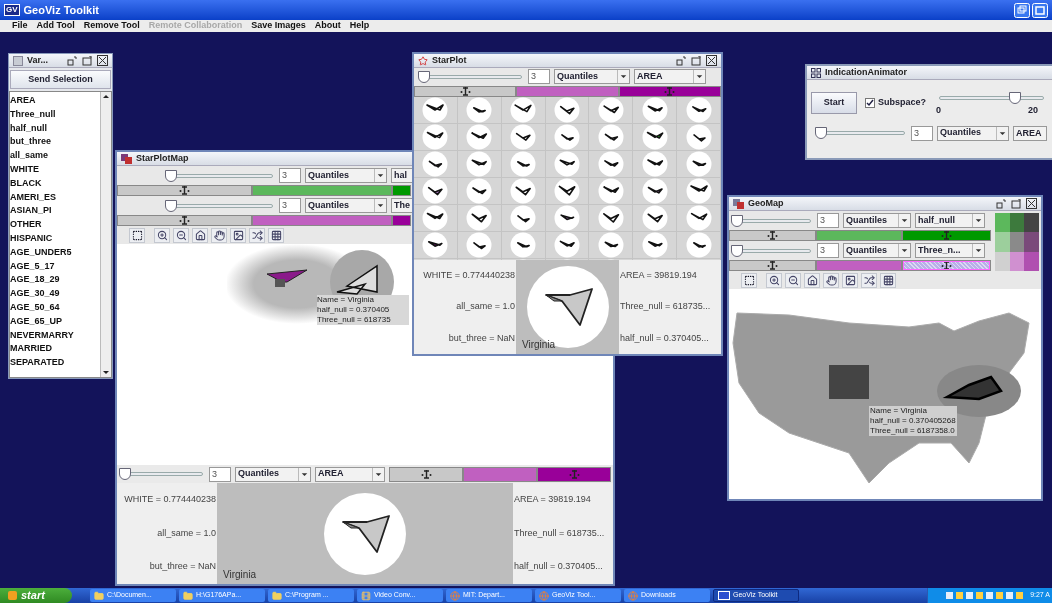 The image size is (1052, 603). What do you see at coordinates (20, 26) in the screenshot?
I see `menu-item: File` at bounding box center [20, 26].